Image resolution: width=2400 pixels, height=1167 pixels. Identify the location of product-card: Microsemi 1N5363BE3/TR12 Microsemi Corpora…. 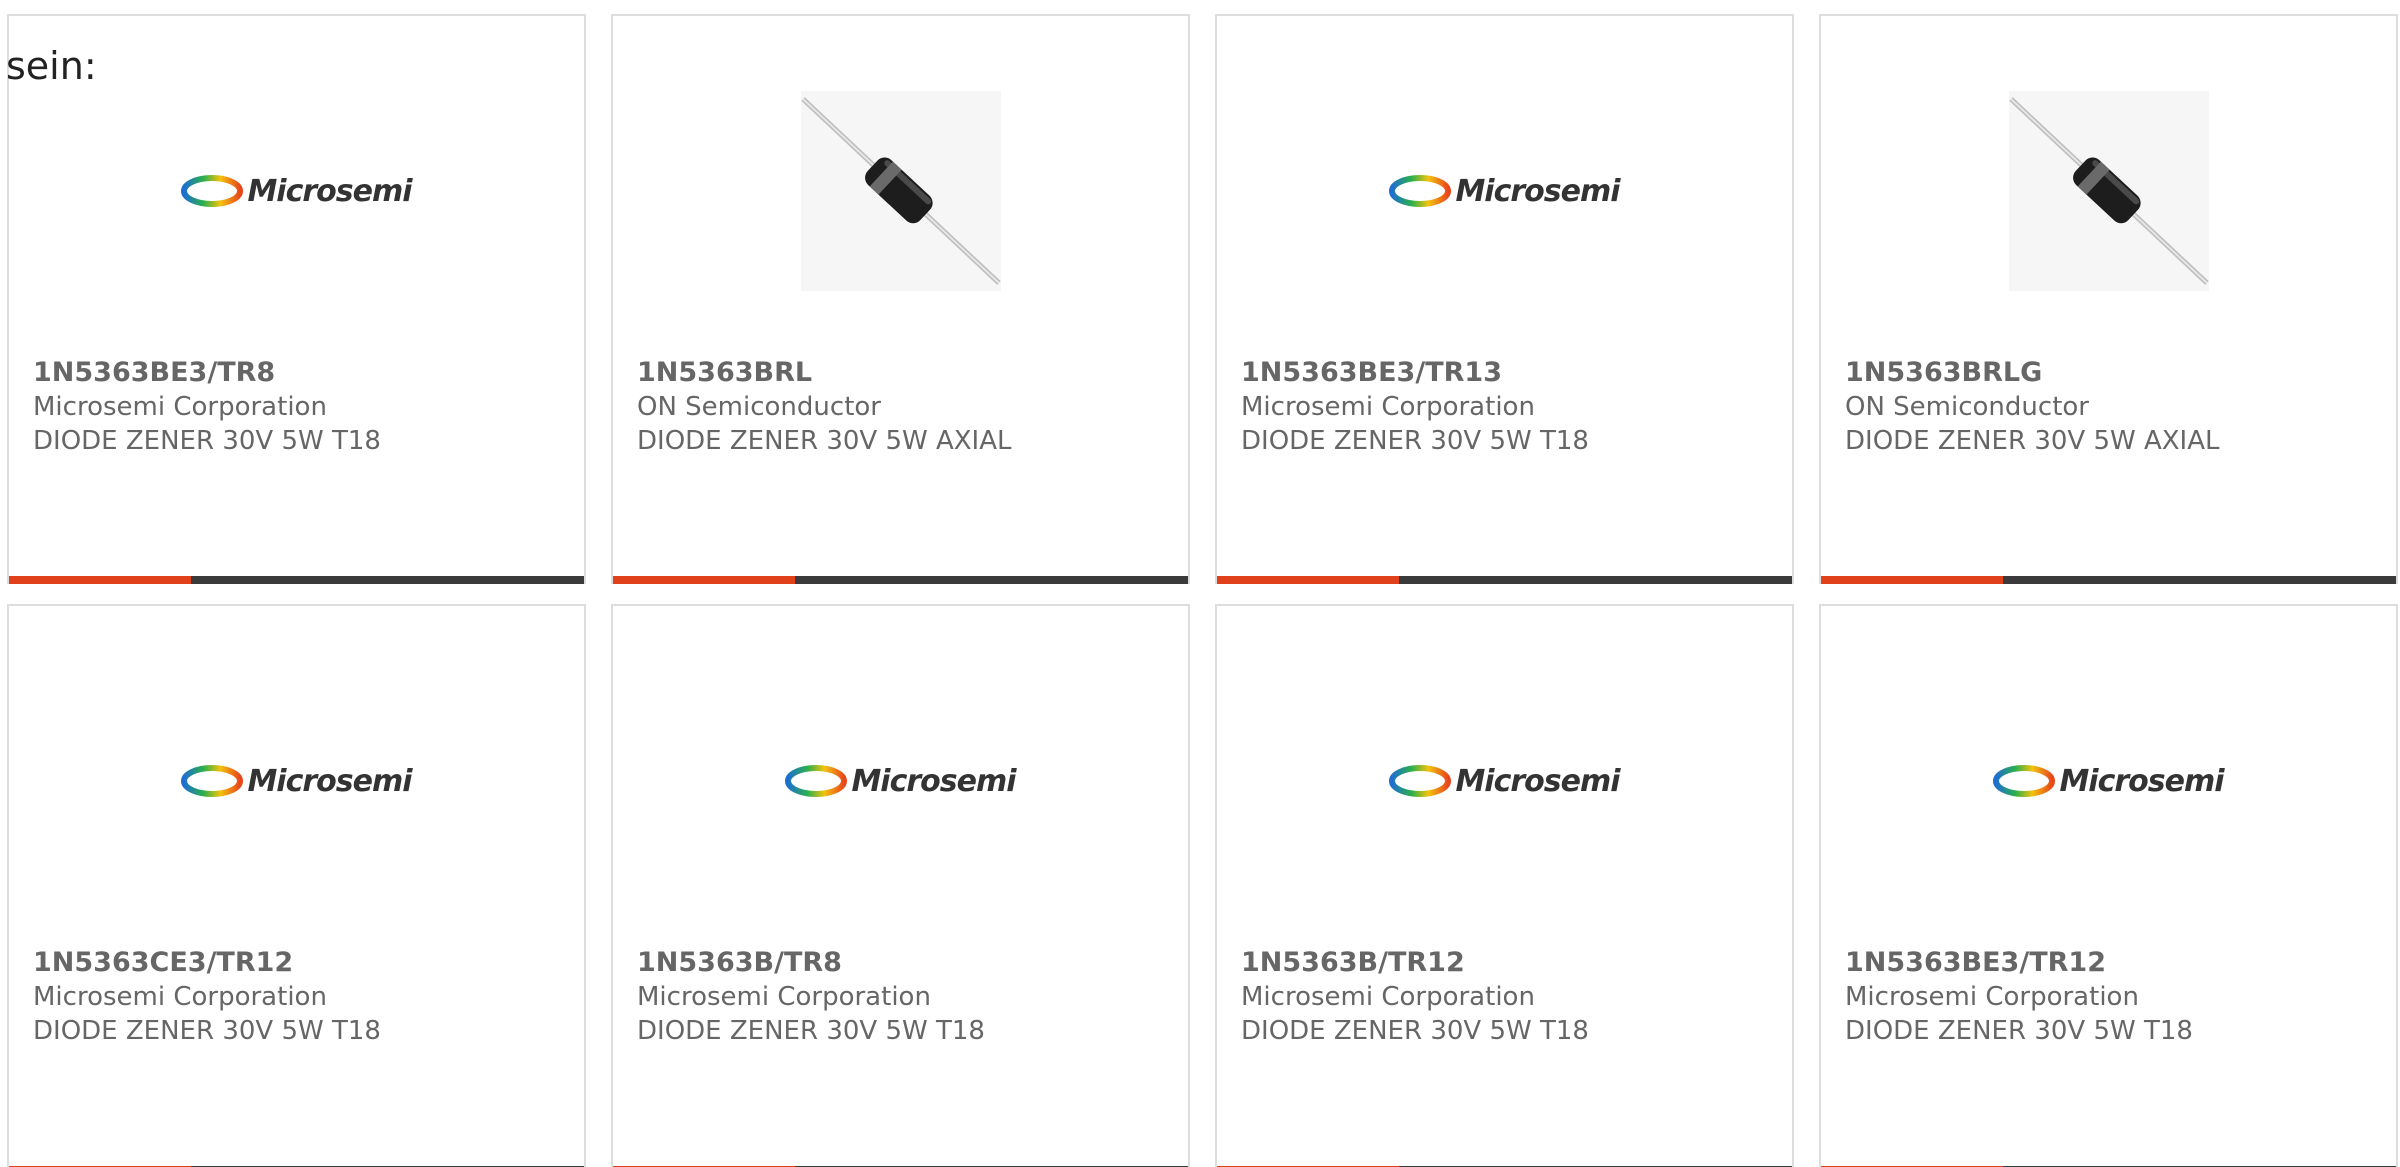
(2108, 885).